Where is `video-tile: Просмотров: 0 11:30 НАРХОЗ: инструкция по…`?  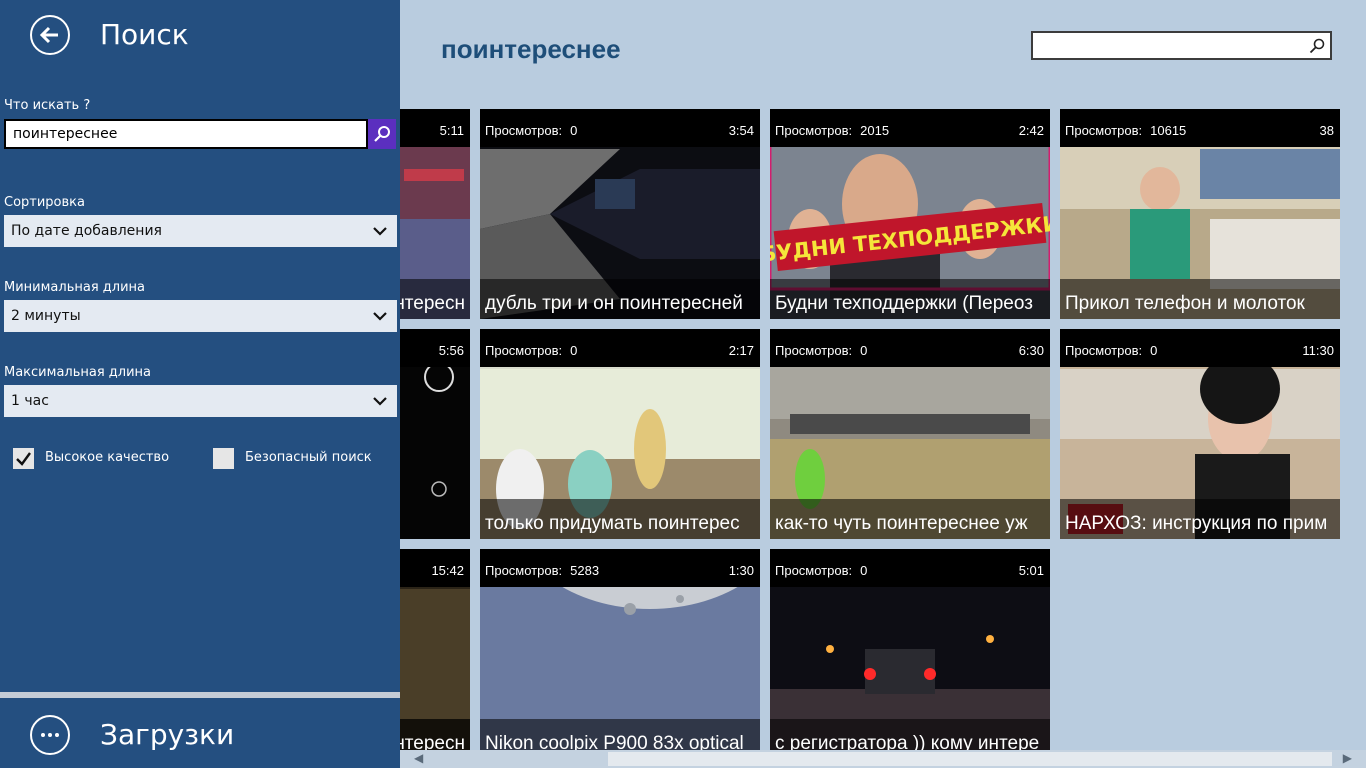 video-tile: Просмотров: 0 11:30 НАРХОЗ: инструкция по… is located at coordinates (1200, 434).